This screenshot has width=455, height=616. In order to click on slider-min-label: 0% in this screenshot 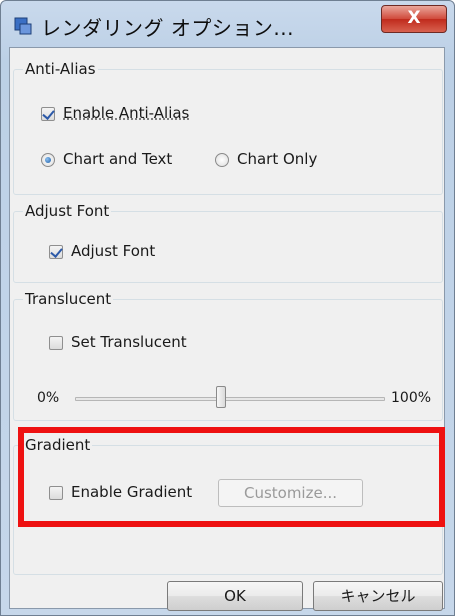, I will do `click(48, 398)`.